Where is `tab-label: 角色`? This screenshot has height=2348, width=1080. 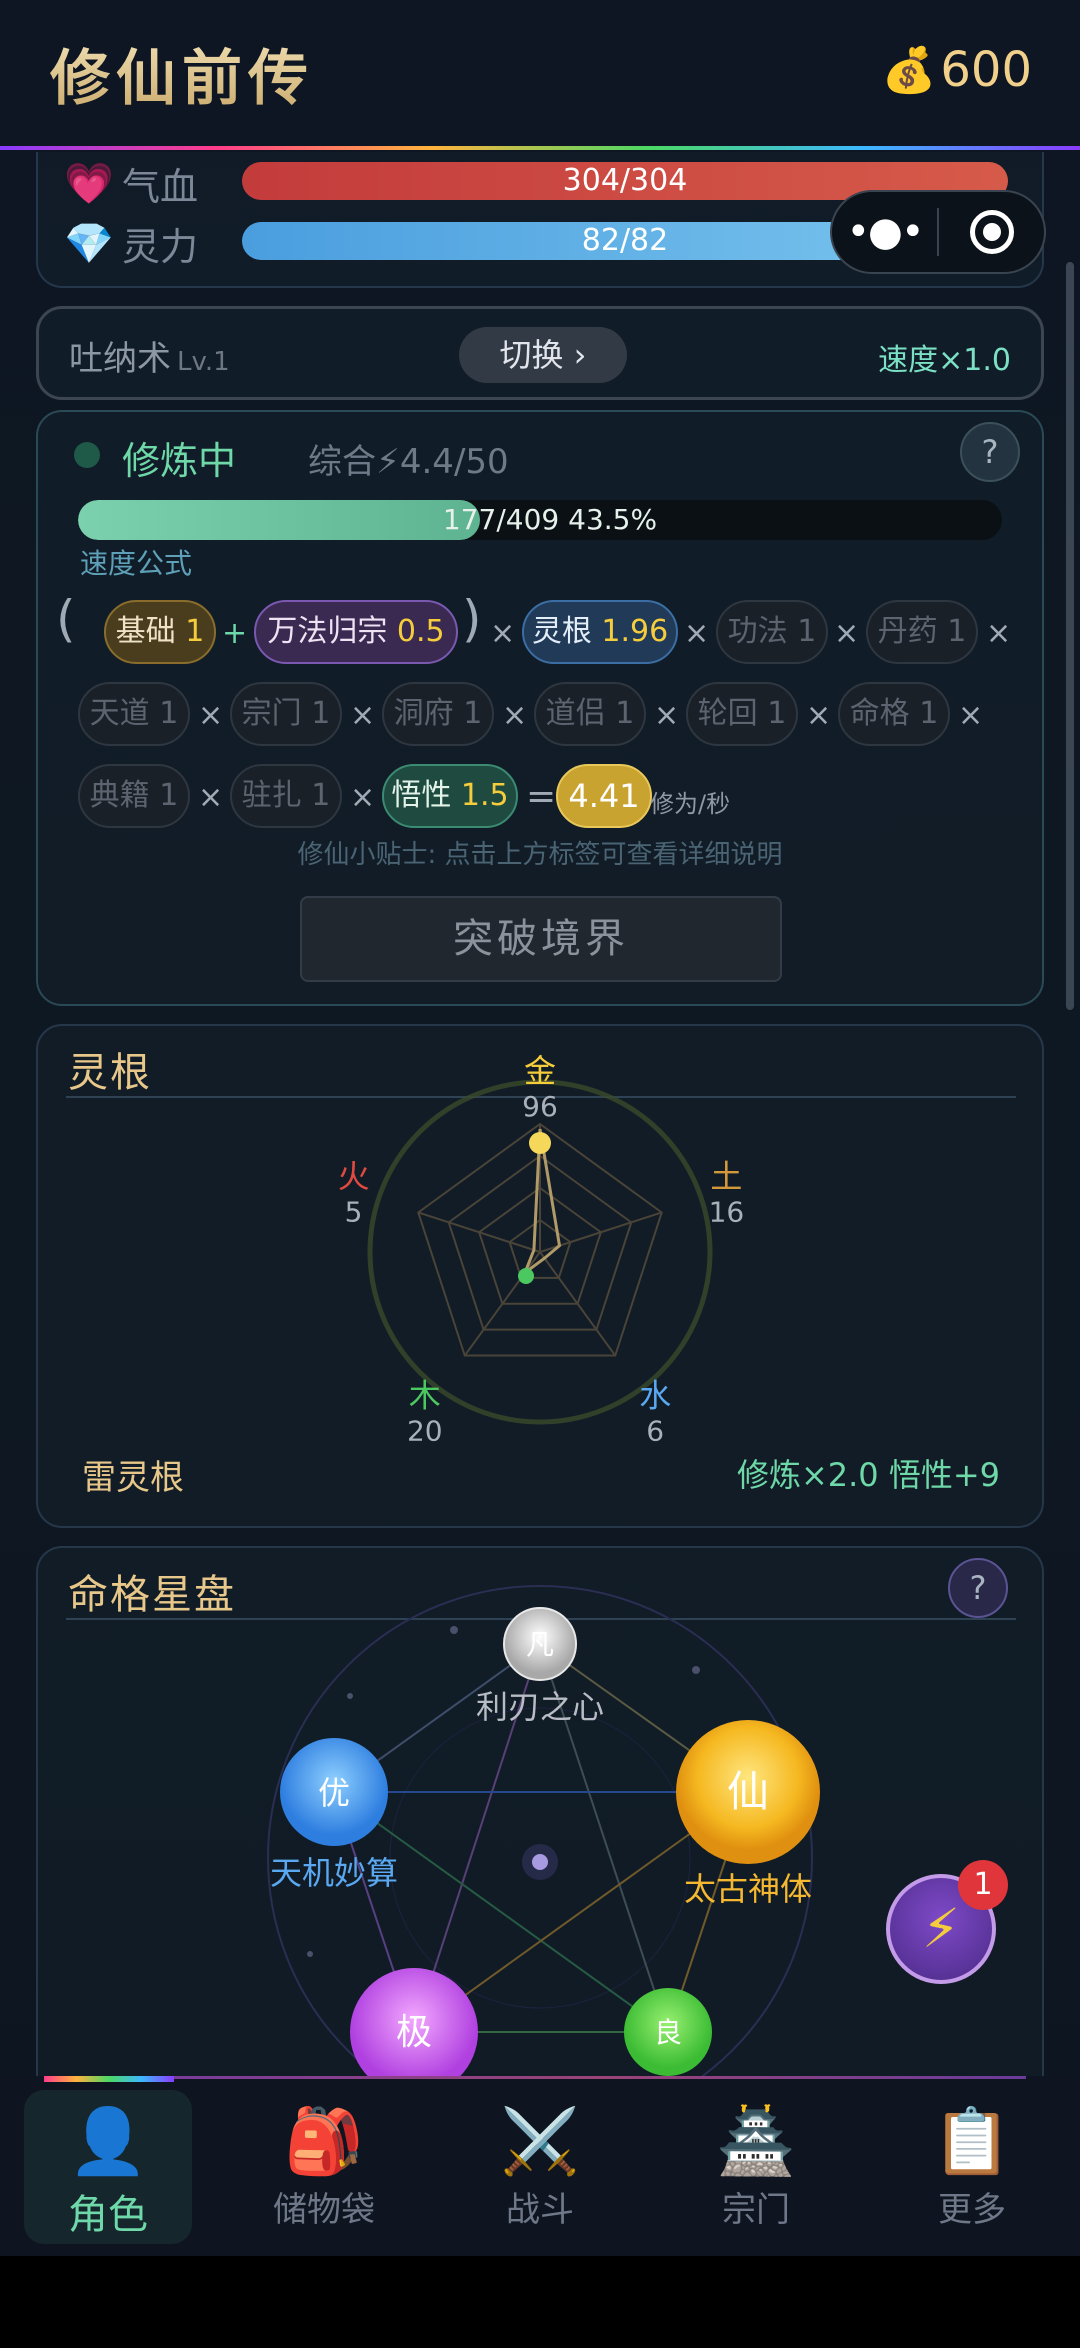
tab-label: 角色 is located at coordinates (108, 2215).